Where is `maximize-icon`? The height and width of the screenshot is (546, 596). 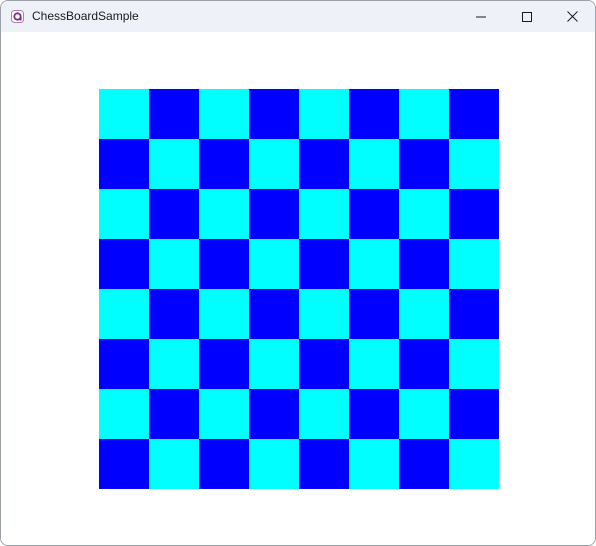 maximize-icon is located at coordinates (527, 16).